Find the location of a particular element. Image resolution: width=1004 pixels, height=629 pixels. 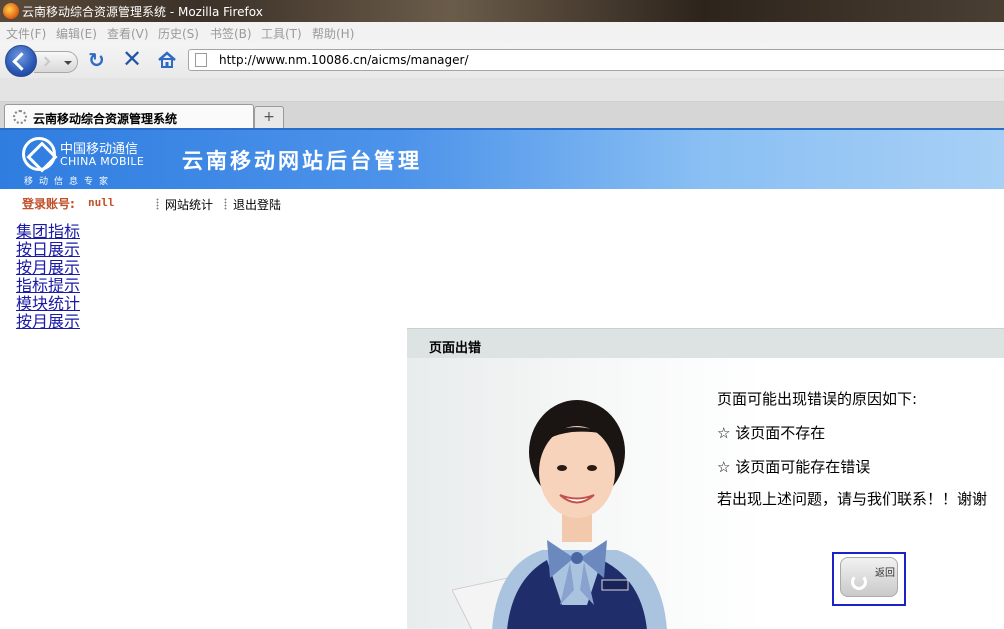

link-daily-view: 按日展示 is located at coordinates (48, 250).